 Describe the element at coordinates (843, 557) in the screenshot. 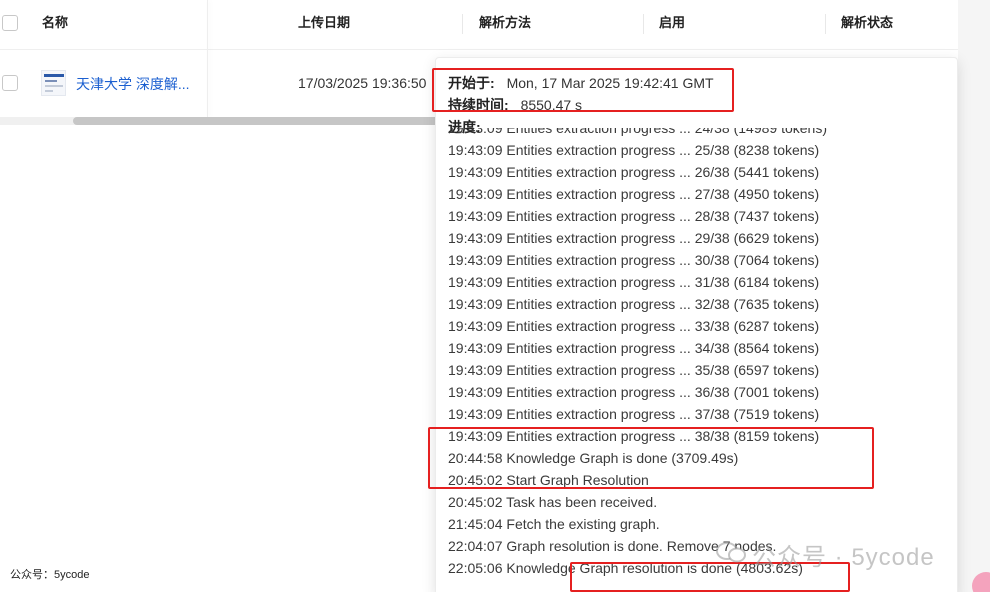

I see `watermark-text: 公众号 · 5ycode` at that location.